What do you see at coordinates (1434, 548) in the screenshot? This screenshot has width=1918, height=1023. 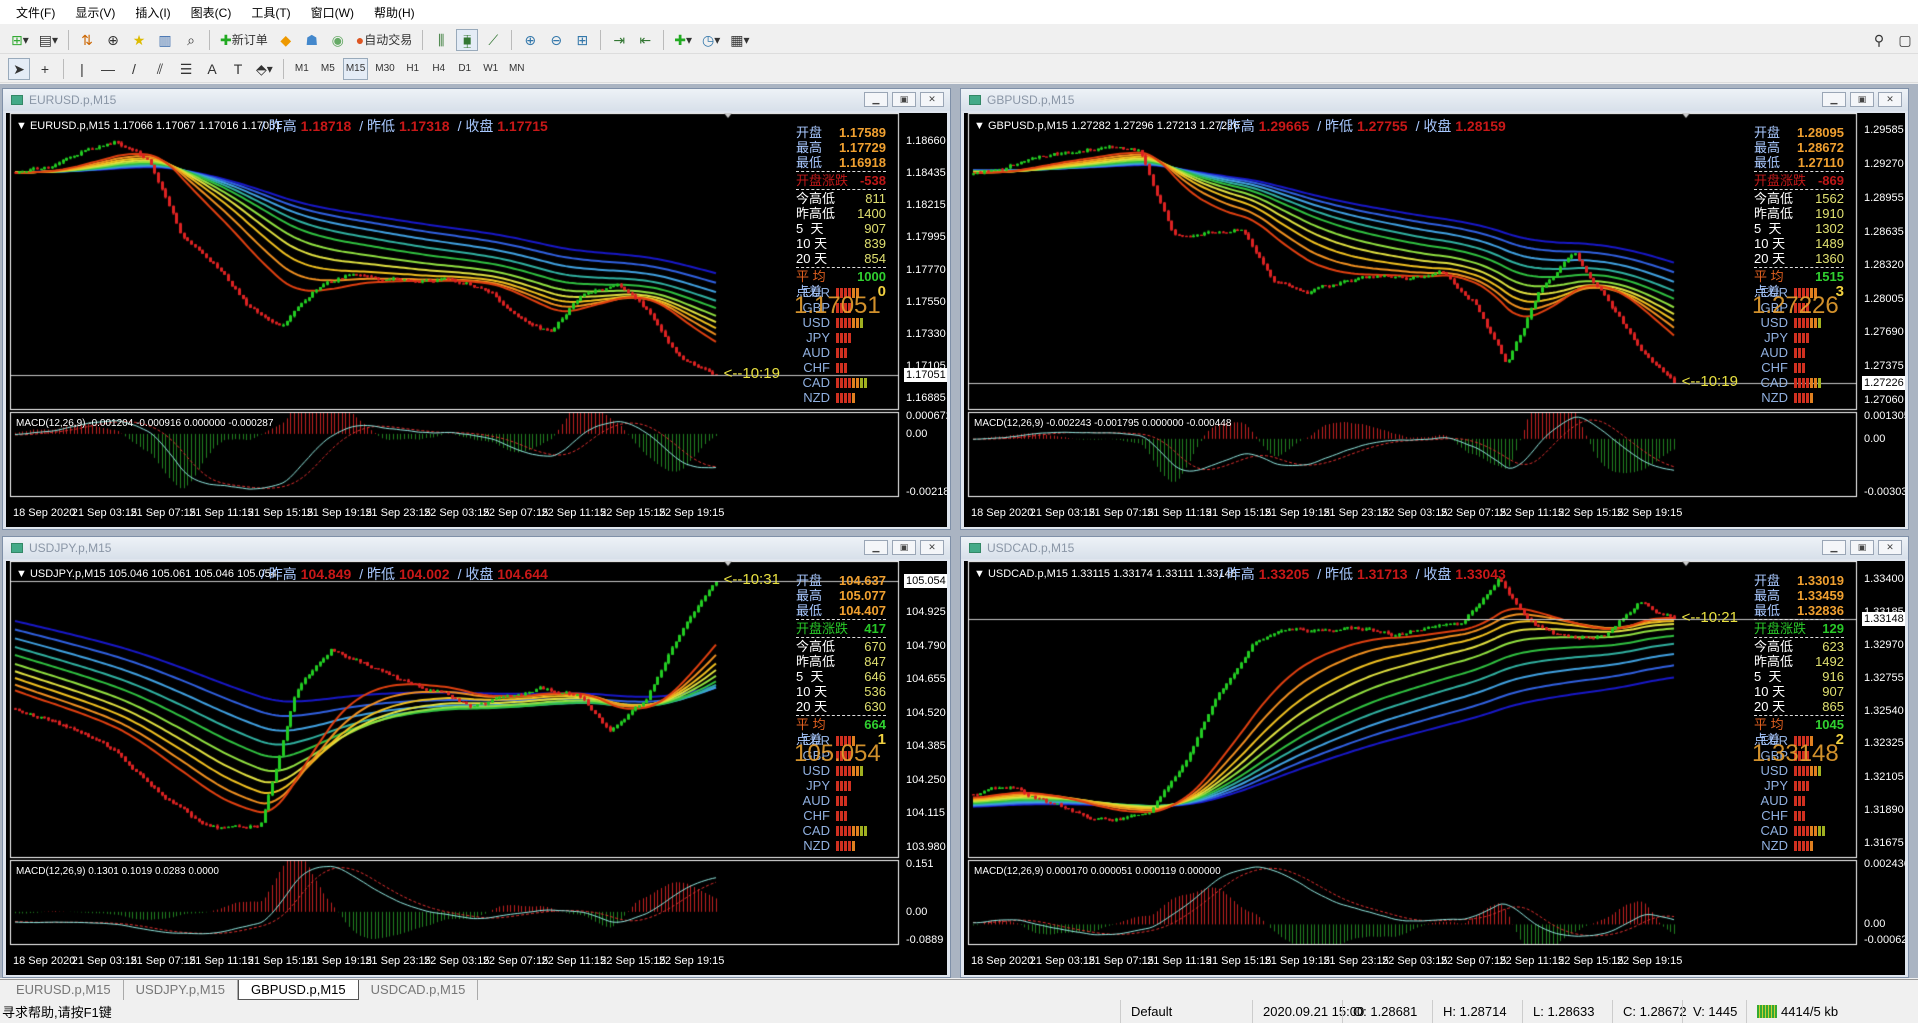 I see `window-title-bar: USDCAD.p,M15 ▁ ▣ ✕` at bounding box center [1434, 548].